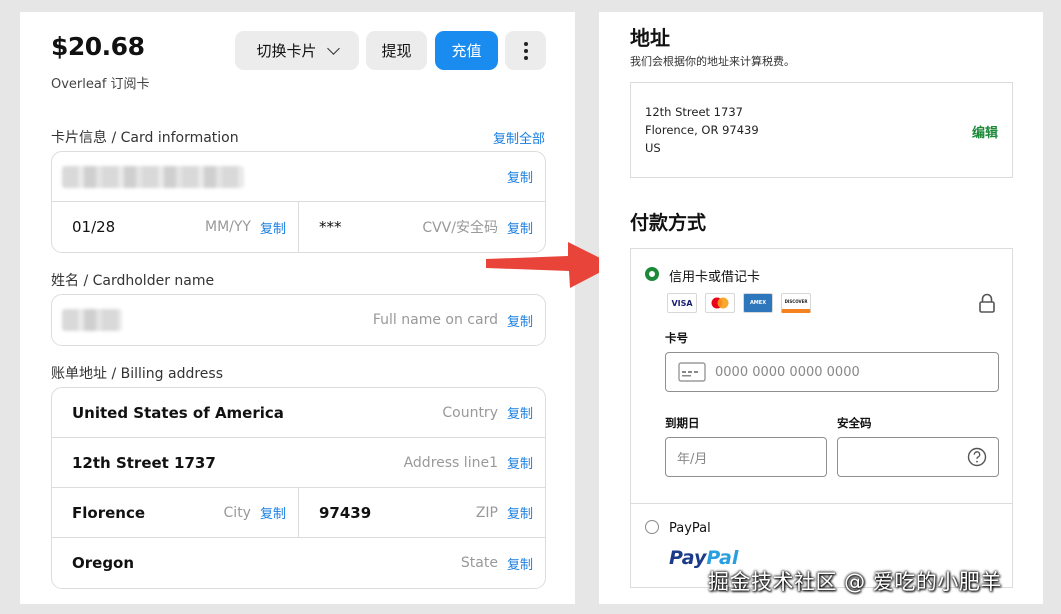 Image resolution: width=1061 pixels, height=614 pixels. Describe the element at coordinates (460, 228) in the screenshot. I see `cvv-hint: CVV/安全码` at that location.